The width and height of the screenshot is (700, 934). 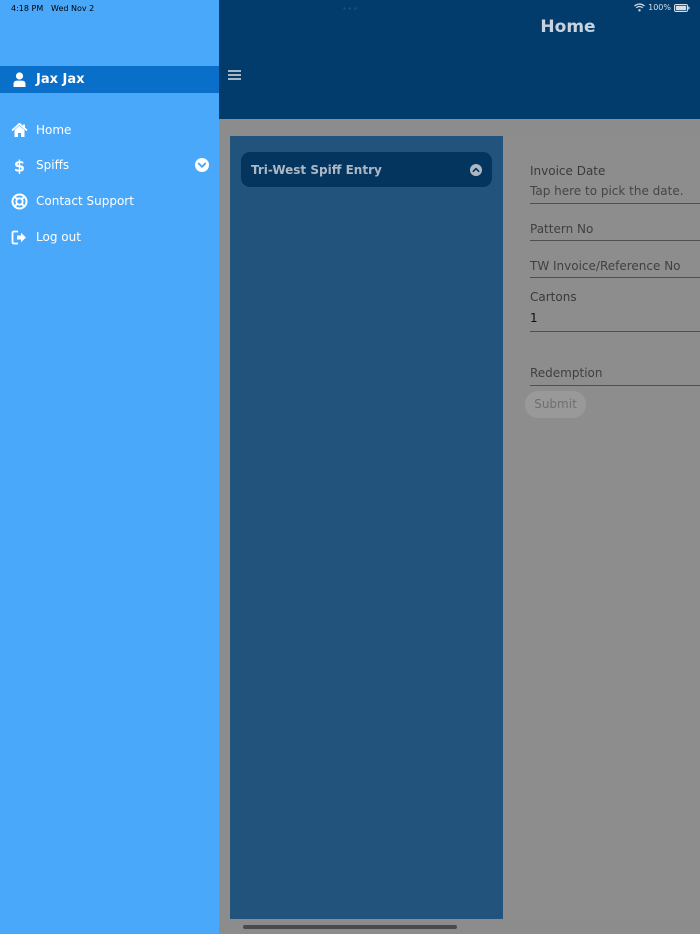 What do you see at coordinates (53, 165) in the screenshot?
I see `nav-label-spiffs: Spiffs` at bounding box center [53, 165].